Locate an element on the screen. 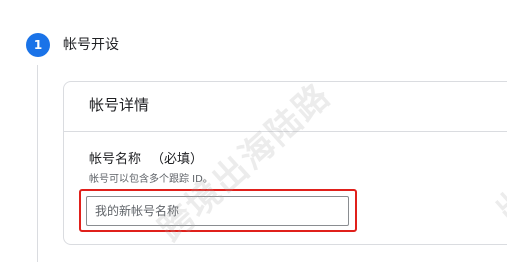  account-name-help-text: 帐号可以包含多个跟踪 ID。 is located at coordinates (151, 179).